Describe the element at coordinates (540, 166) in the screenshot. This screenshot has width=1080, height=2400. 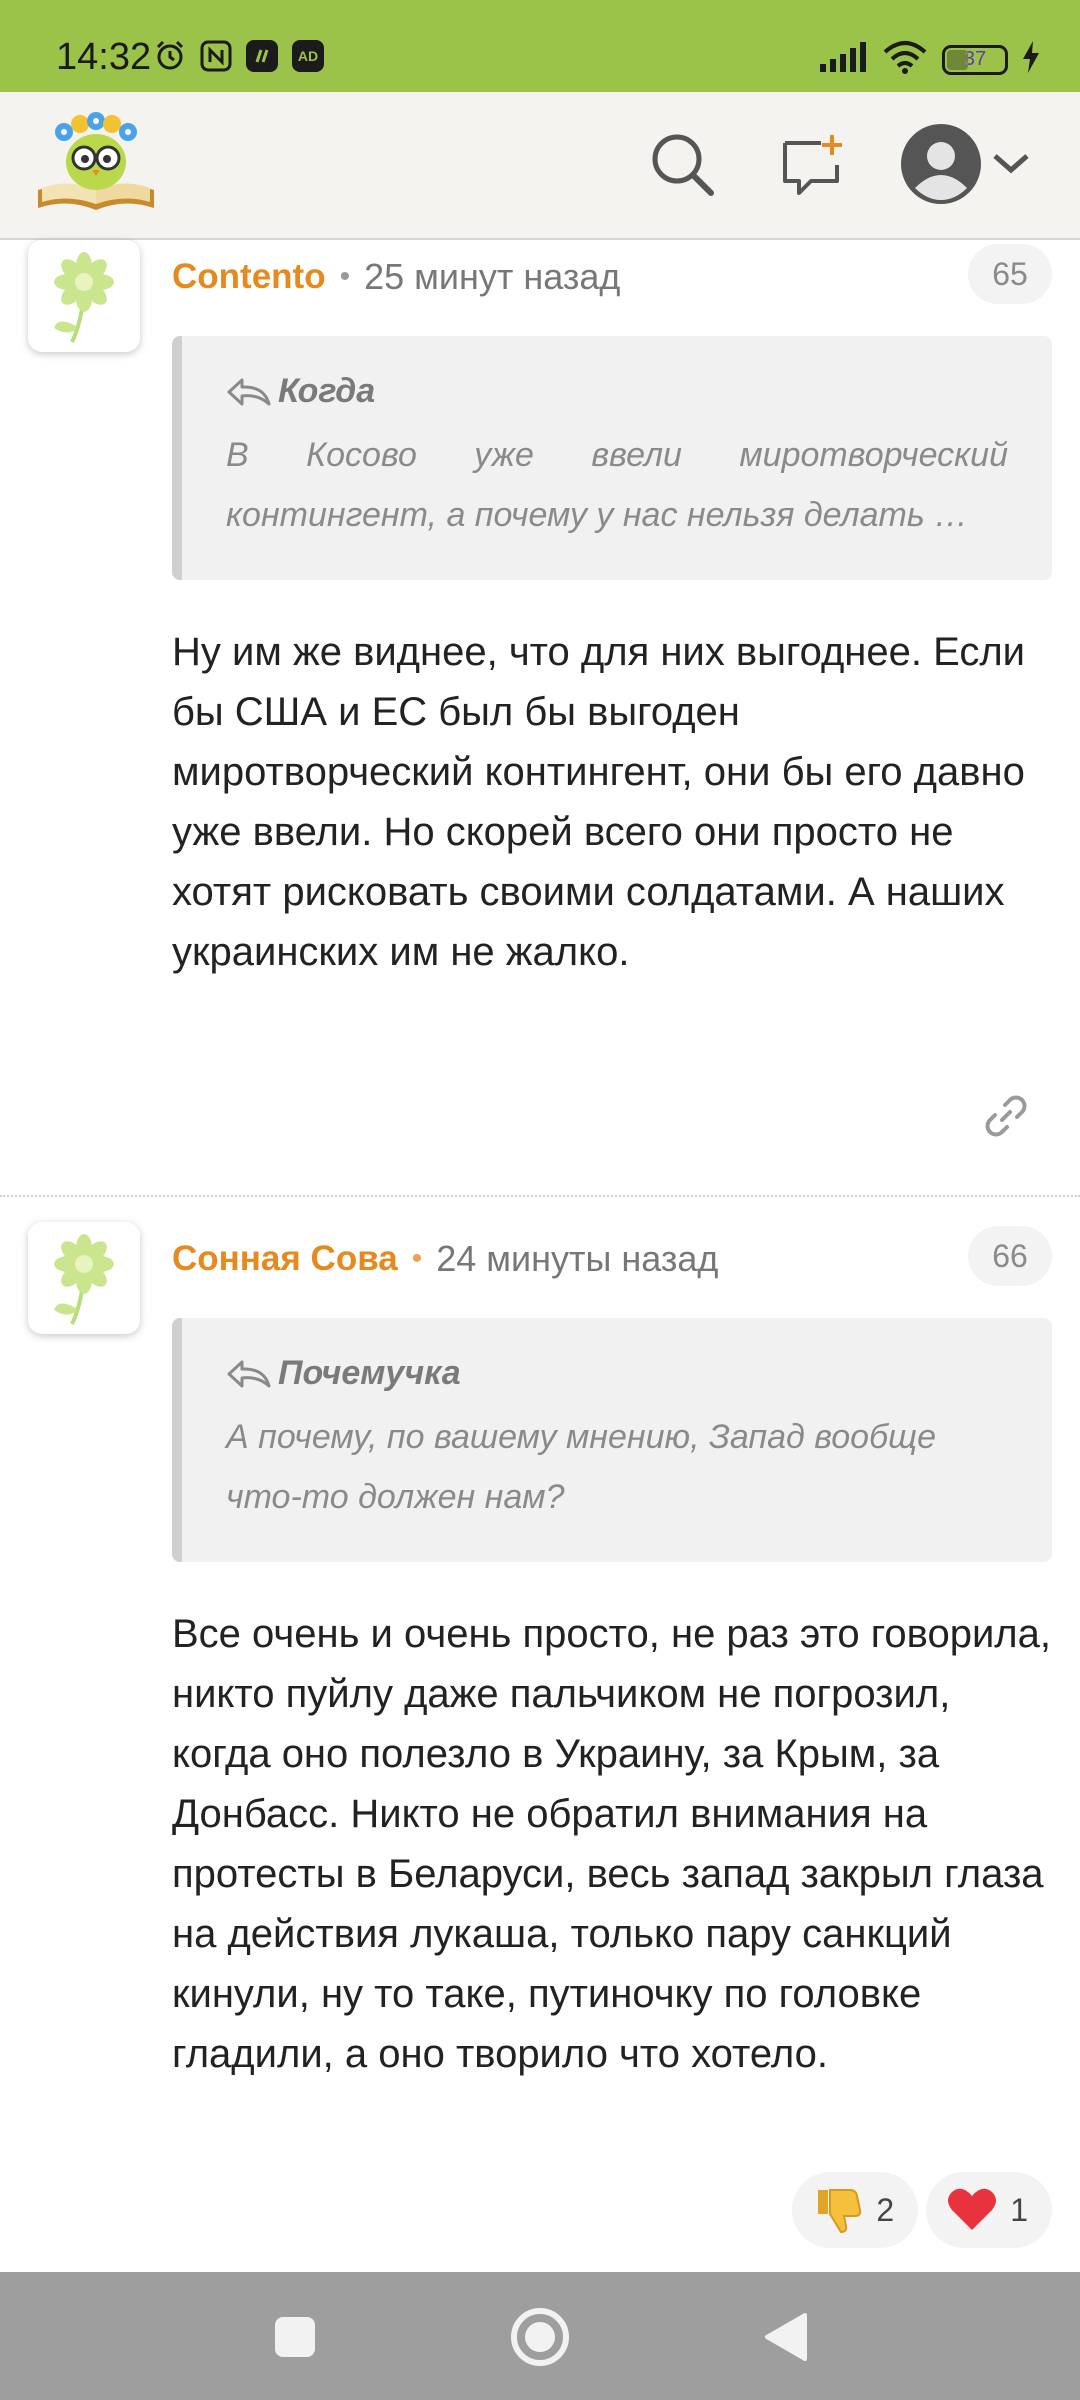
I see `app-header` at that location.